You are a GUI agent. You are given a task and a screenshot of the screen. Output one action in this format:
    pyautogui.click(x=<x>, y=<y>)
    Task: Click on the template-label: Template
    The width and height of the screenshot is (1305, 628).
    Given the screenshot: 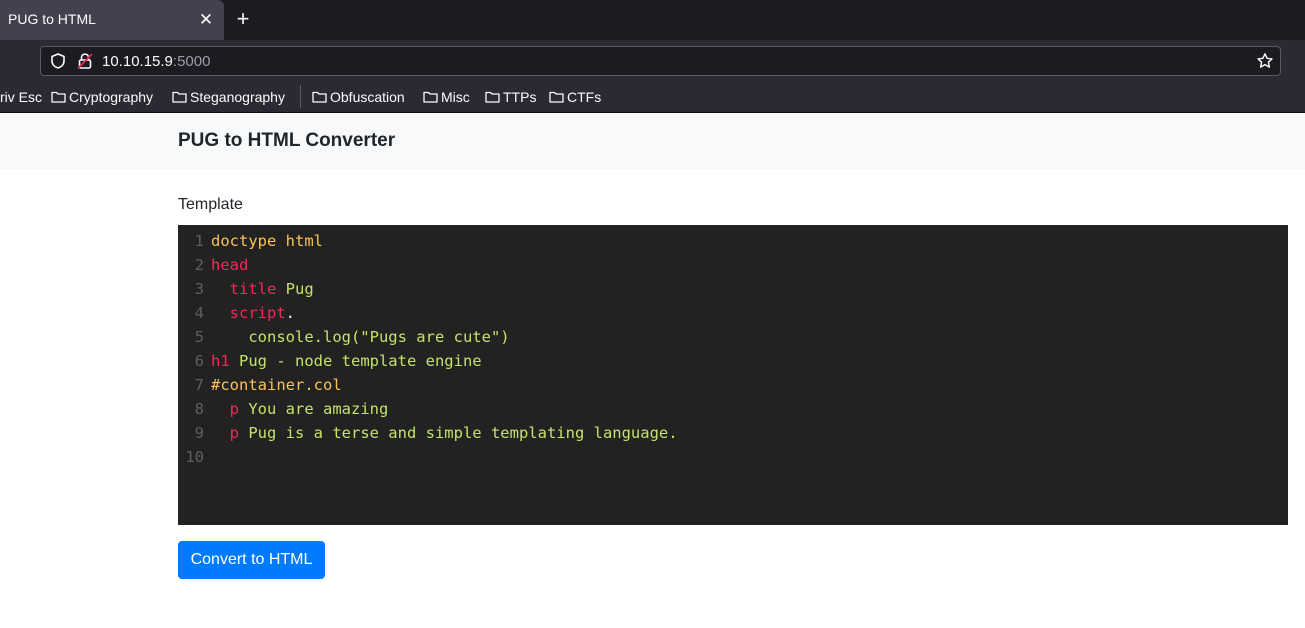 What is the action you would take?
    pyautogui.click(x=210, y=204)
    